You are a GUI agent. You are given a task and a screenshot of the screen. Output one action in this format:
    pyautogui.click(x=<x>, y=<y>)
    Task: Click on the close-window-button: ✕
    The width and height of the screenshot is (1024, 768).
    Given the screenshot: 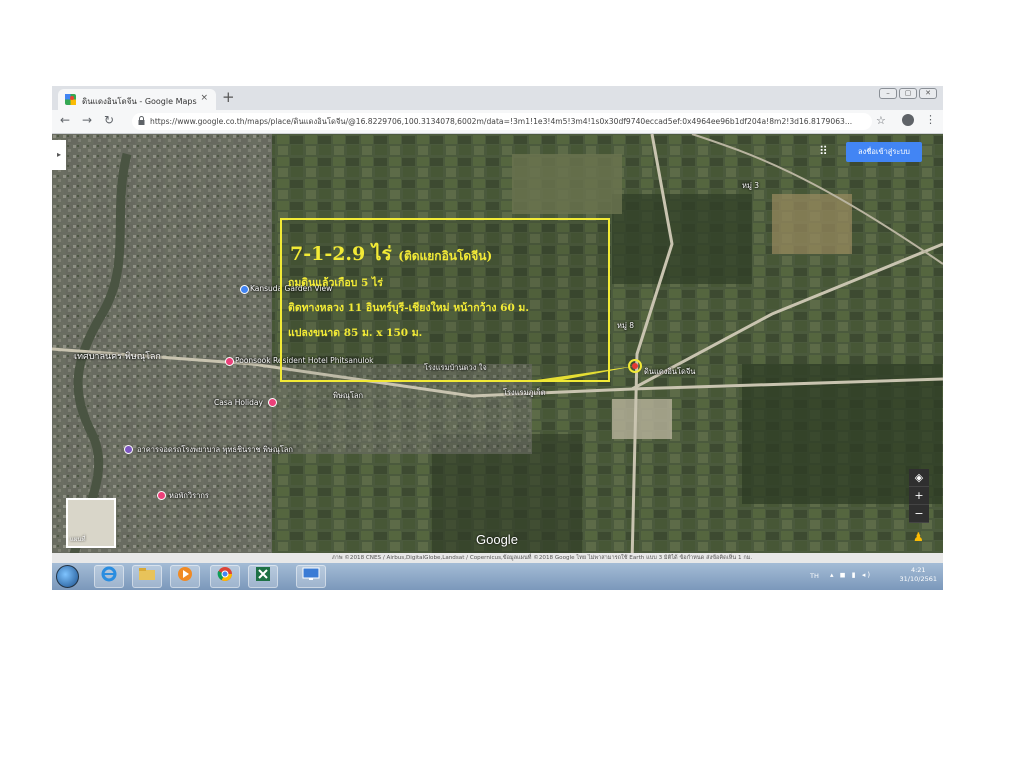 What is the action you would take?
    pyautogui.click(x=928, y=93)
    